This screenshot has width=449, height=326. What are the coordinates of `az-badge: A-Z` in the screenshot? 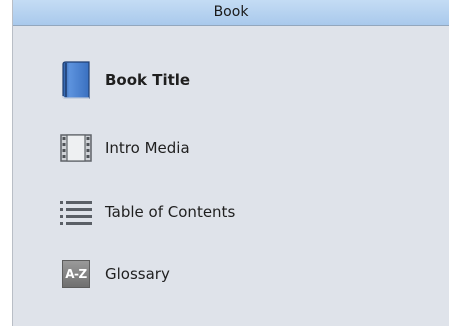 It's located at (76, 274).